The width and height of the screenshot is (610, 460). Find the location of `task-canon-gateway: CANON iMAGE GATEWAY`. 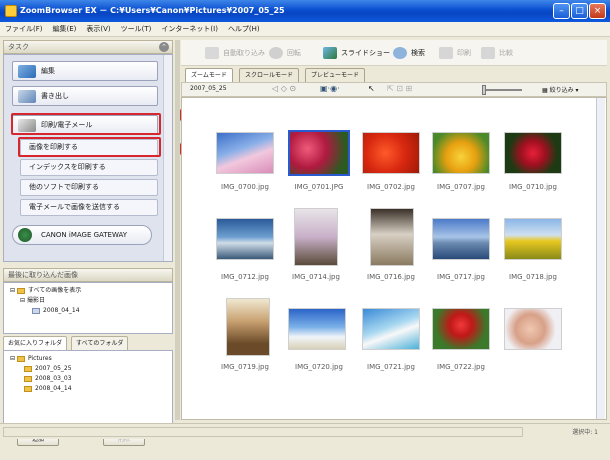

task-canon-gateway: CANON iMAGE GATEWAY is located at coordinates (82, 235).